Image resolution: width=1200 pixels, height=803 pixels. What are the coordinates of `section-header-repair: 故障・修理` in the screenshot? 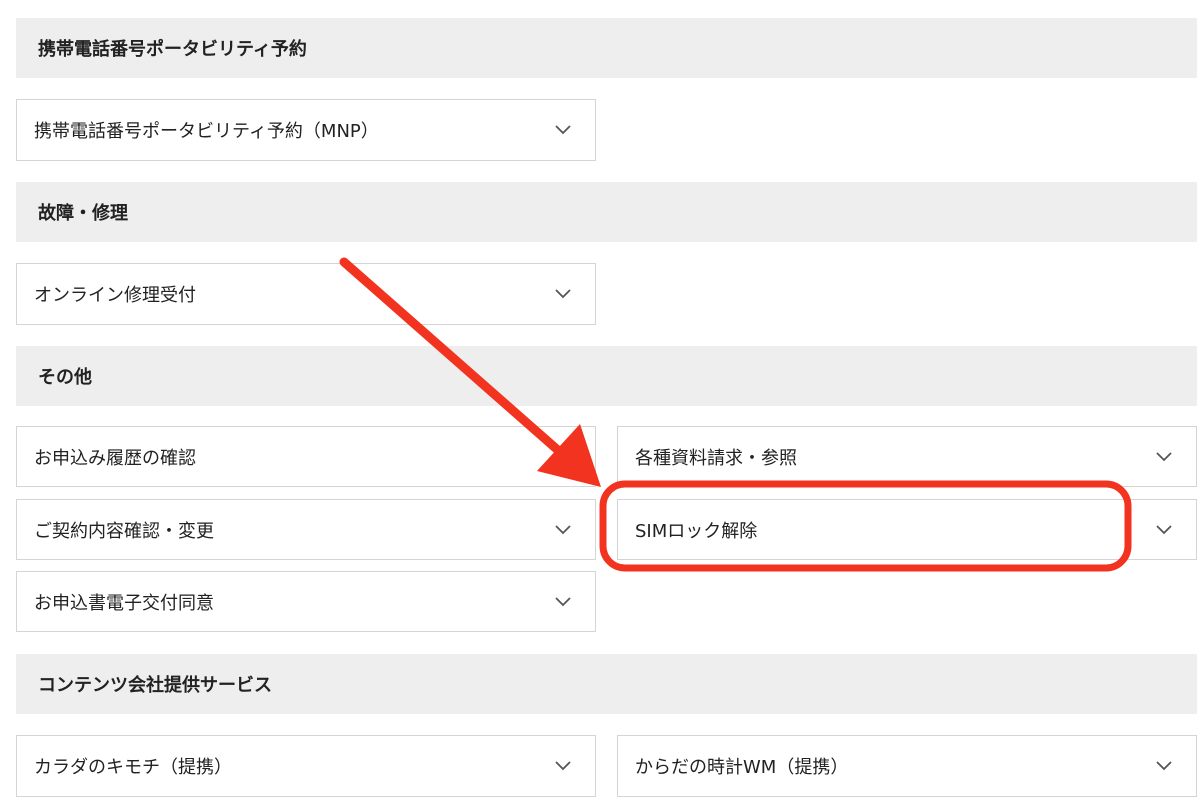 It's located at (606, 212).